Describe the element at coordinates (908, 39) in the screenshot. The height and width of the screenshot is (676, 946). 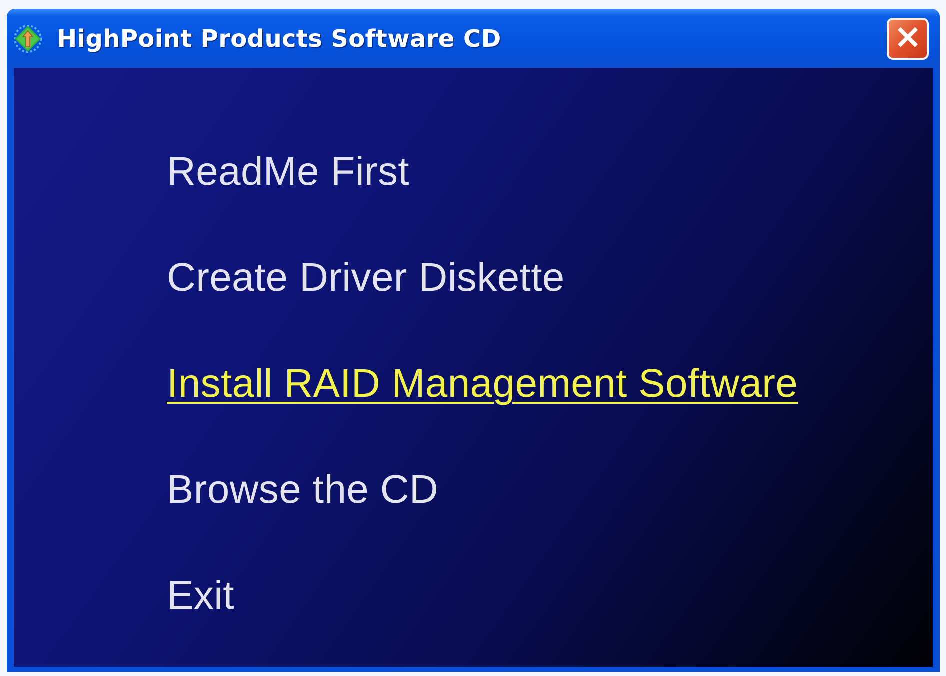
I see `close-button: ×` at that location.